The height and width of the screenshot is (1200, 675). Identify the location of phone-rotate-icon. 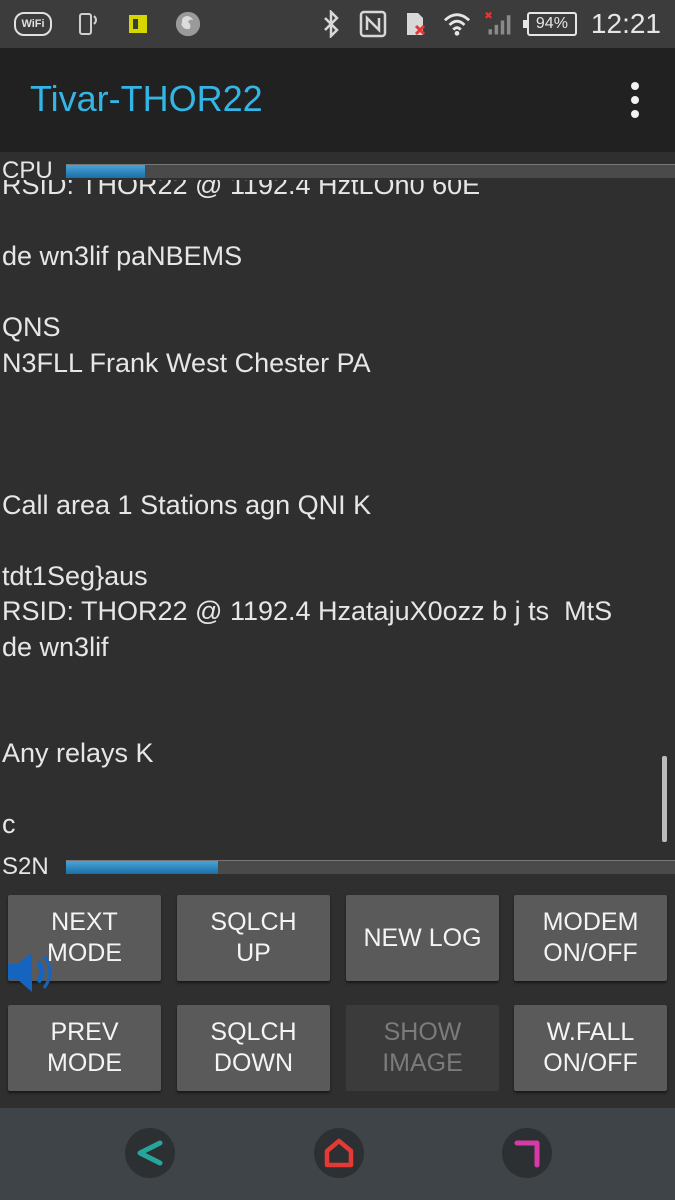
(88, 24).